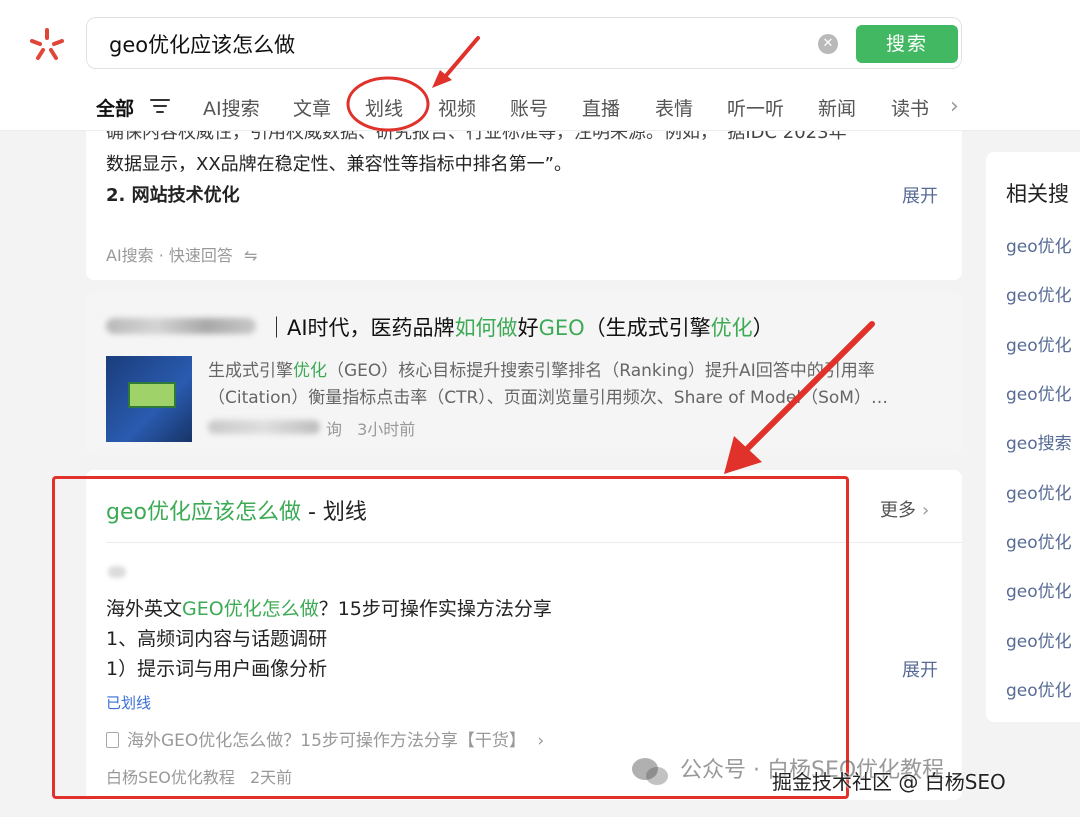 This screenshot has height=817, width=1080. What do you see at coordinates (889, 782) in the screenshot?
I see `watermark-sub: 掘金技术社区 @ 白杨SEO` at bounding box center [889, 782].